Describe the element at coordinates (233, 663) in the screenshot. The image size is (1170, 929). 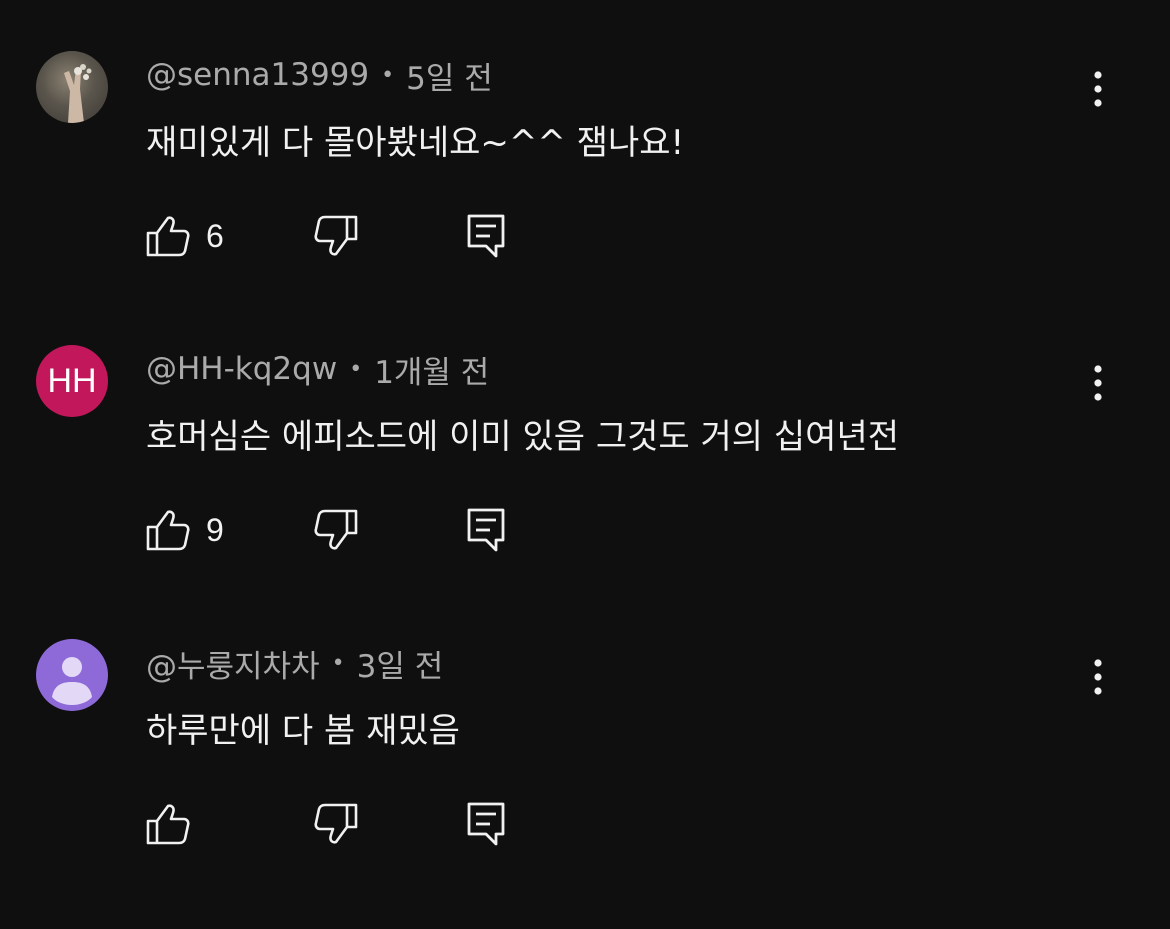
I see `author-name: @누룽지차차` at that location.